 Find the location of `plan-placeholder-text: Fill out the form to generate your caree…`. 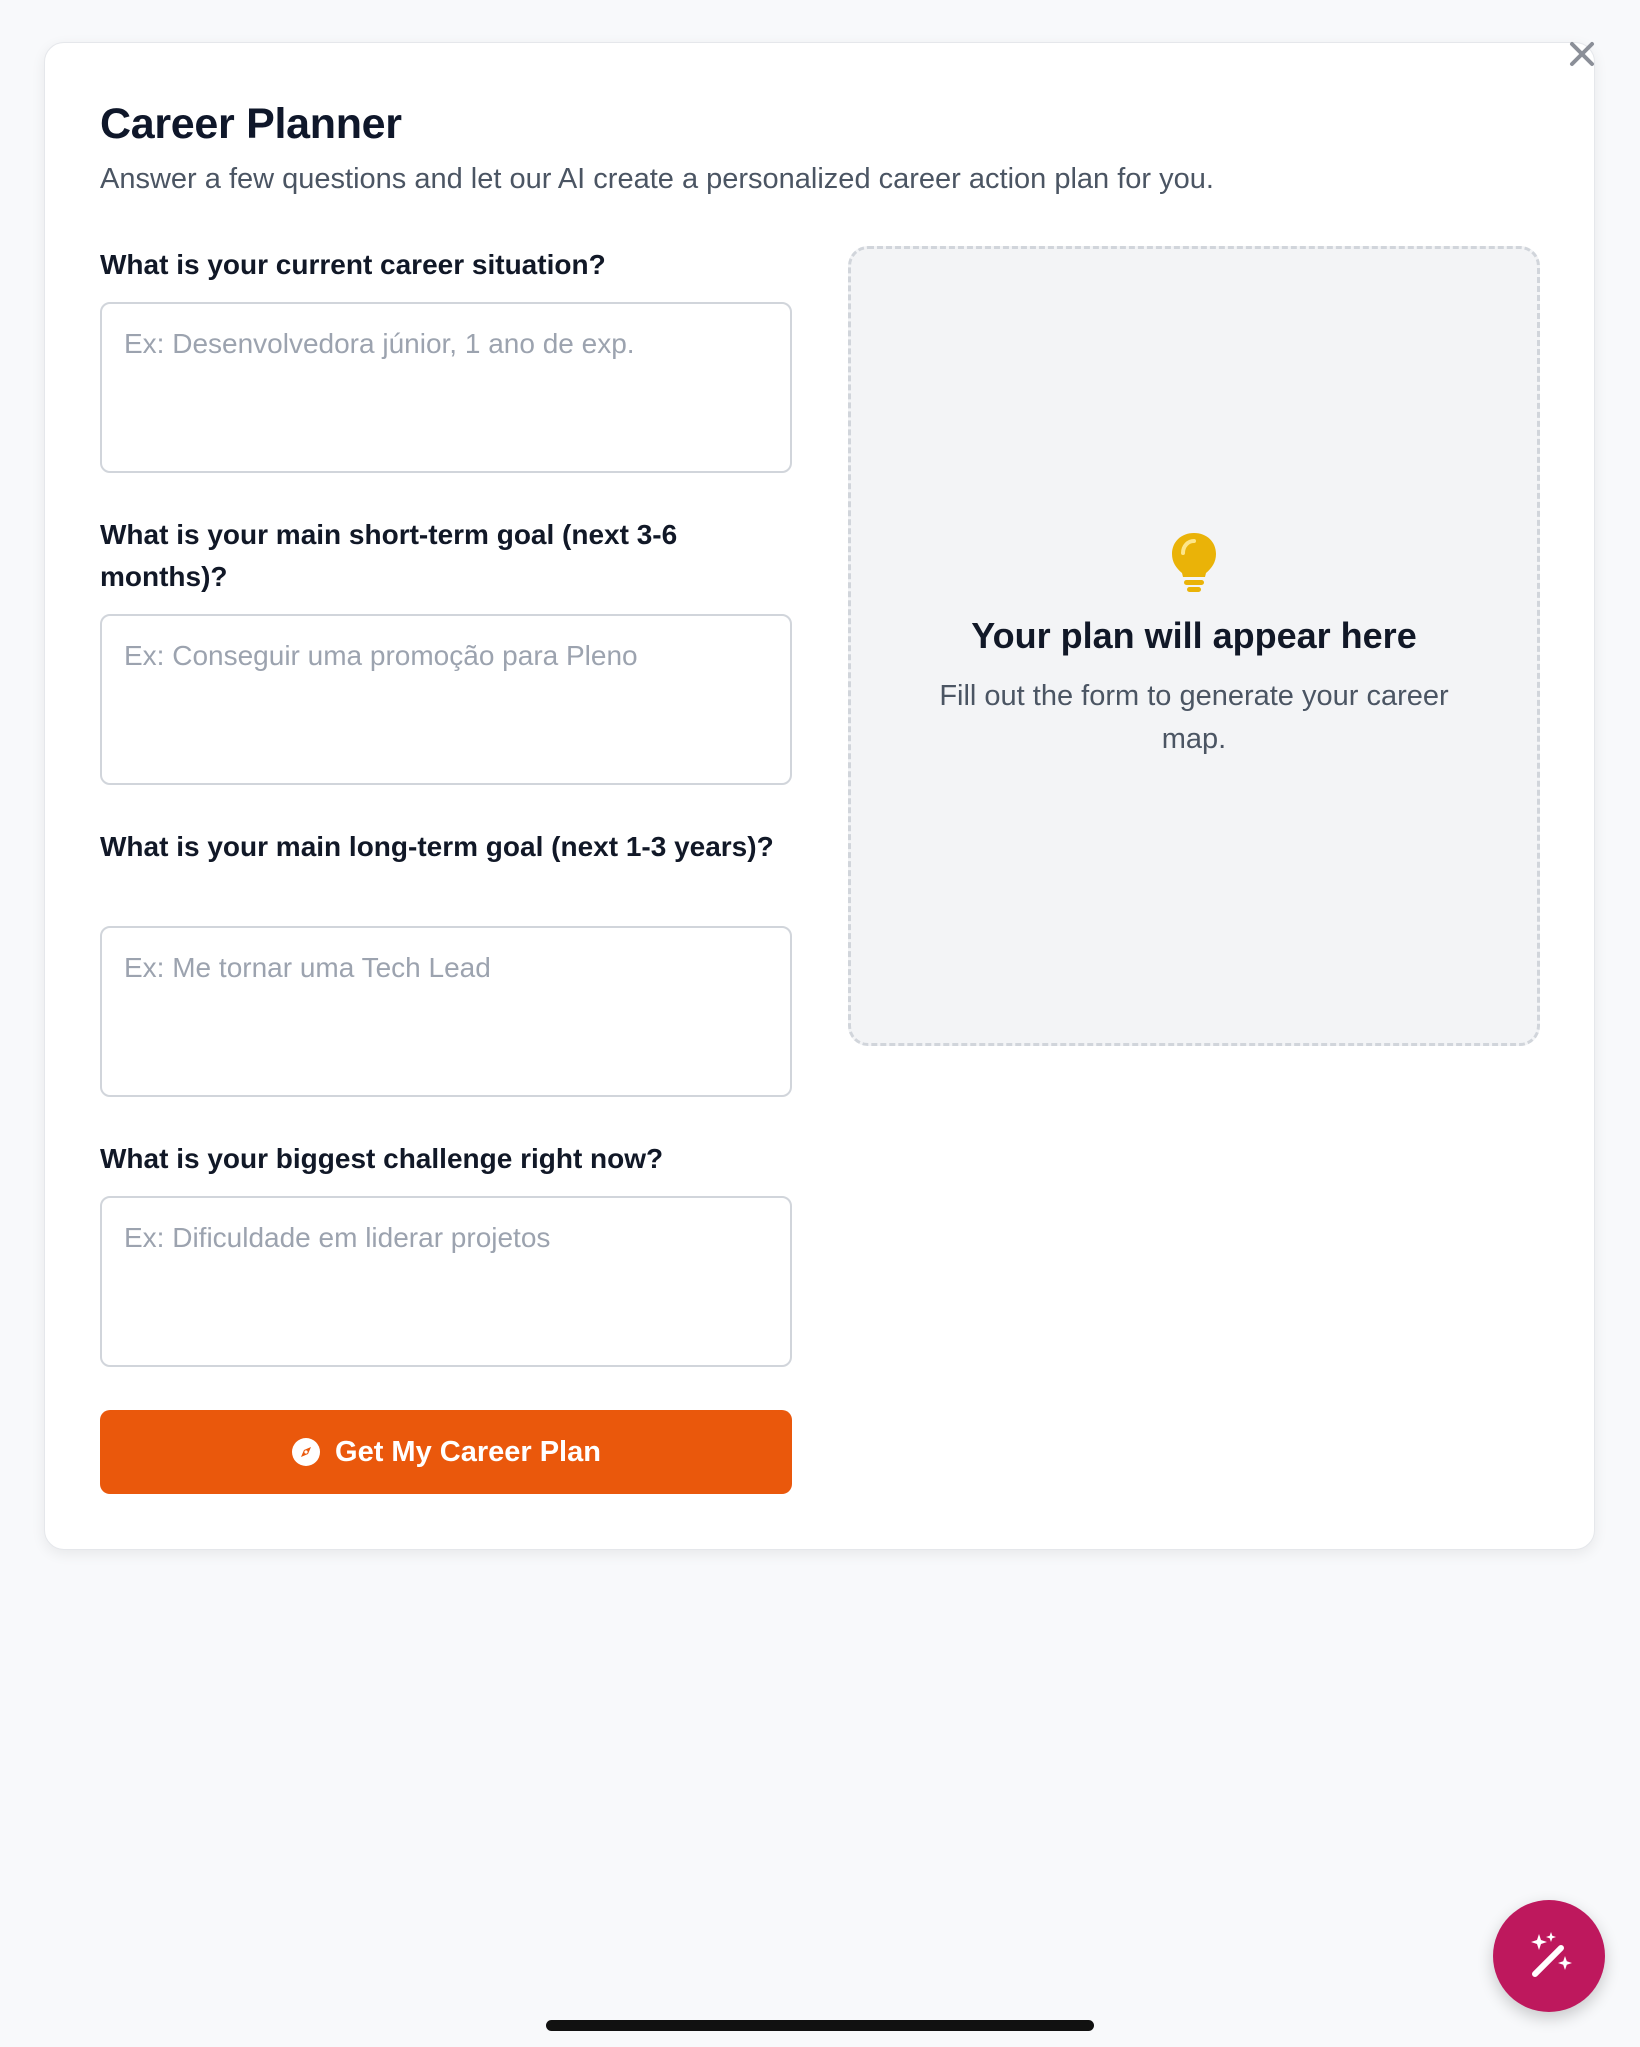

plan-placeholder-text: Fill out the form to generate your caree… is located at coordinates (1194, 717).